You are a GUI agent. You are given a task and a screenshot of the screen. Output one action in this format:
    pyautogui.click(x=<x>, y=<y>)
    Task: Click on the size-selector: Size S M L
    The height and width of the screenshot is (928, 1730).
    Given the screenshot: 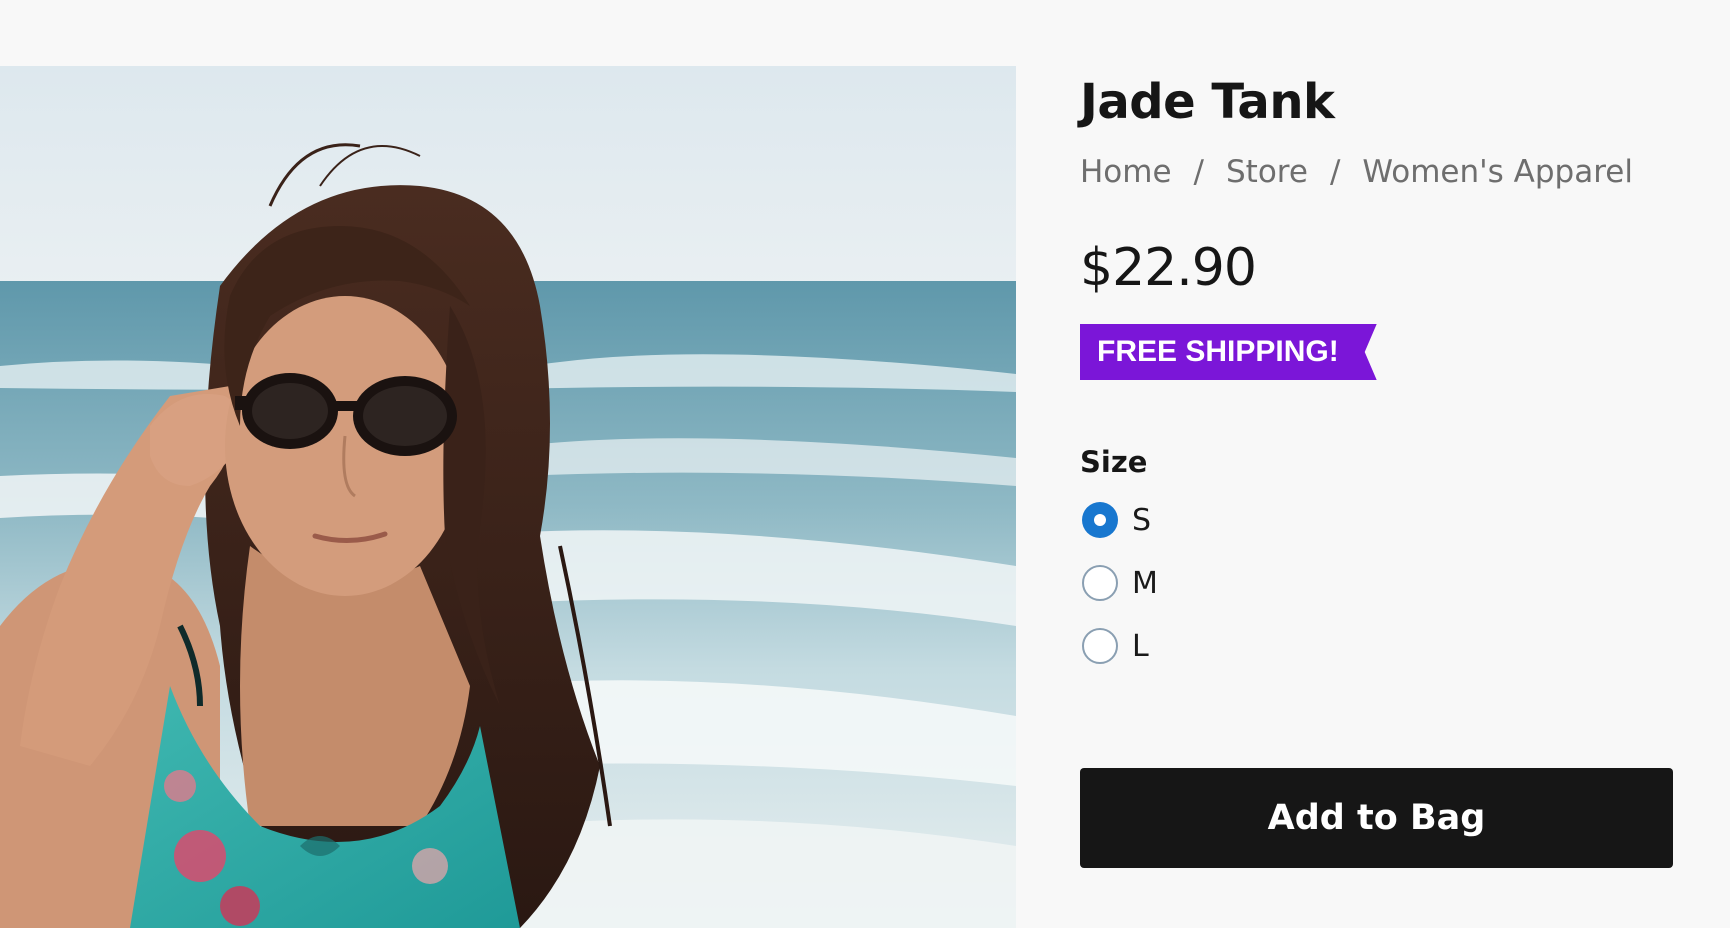 What is the action you would take?
    pyautogui.click(x=1376, y=554)
    